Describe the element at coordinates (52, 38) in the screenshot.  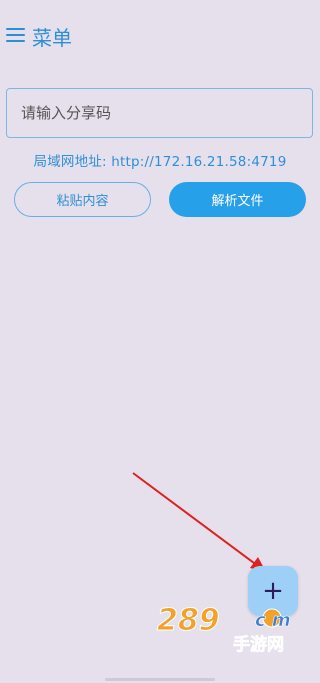
I see `page-title: 菜单` at that location.